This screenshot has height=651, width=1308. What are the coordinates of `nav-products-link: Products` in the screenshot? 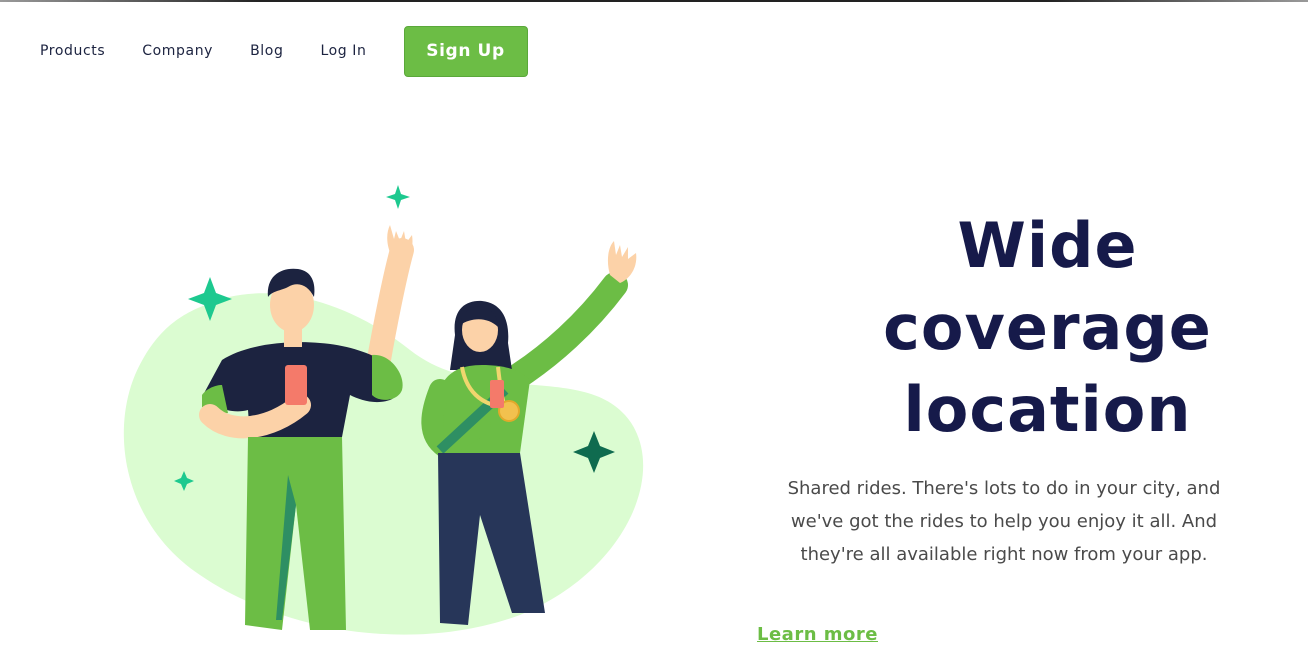 It's located at (72, 51).